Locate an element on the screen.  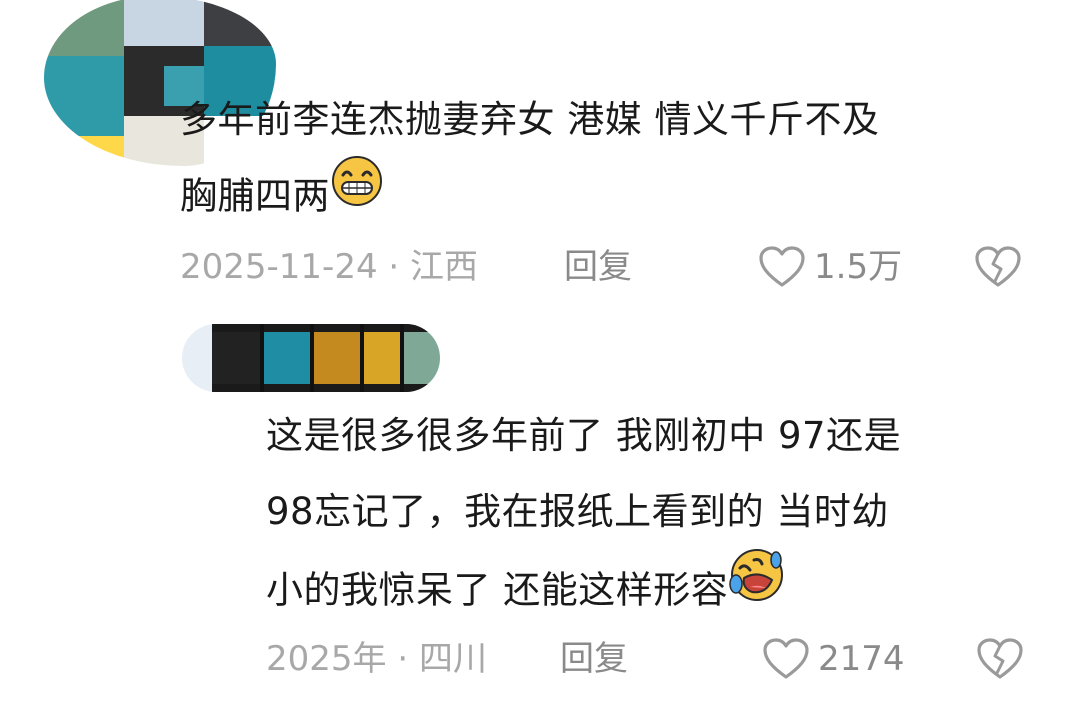
comment-meta-row: 2025-11-24 · 江西 回复 1.5万 is located at coordinates (610, 267).